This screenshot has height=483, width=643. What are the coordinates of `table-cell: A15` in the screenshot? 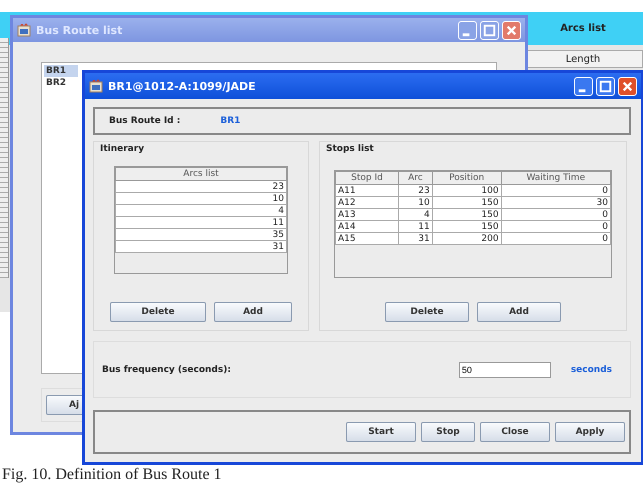 It's located at (367, 238).